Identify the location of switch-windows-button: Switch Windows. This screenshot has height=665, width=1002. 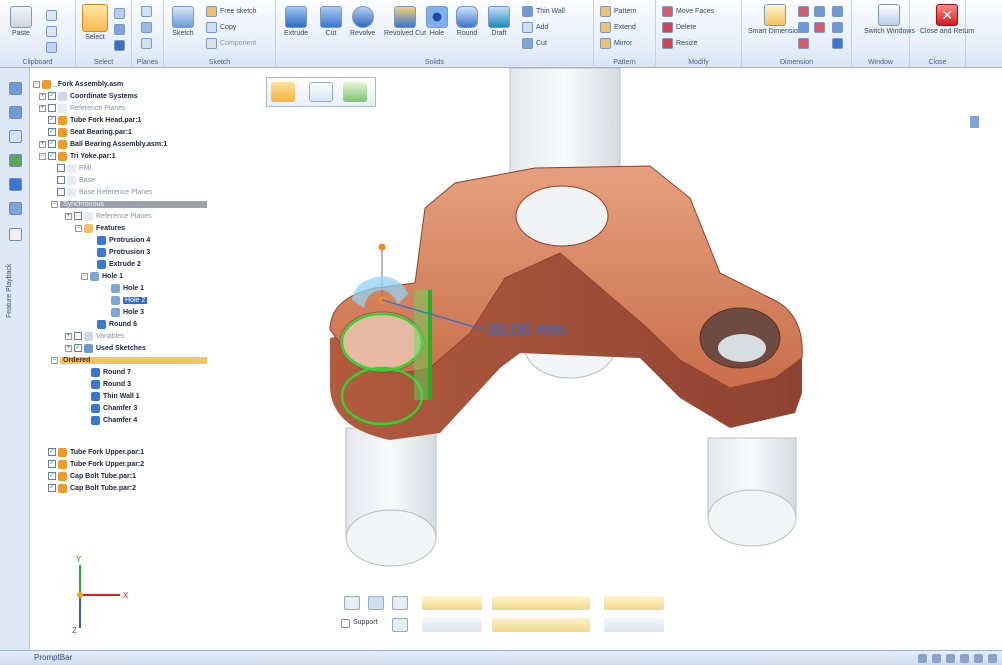
(889, 19).